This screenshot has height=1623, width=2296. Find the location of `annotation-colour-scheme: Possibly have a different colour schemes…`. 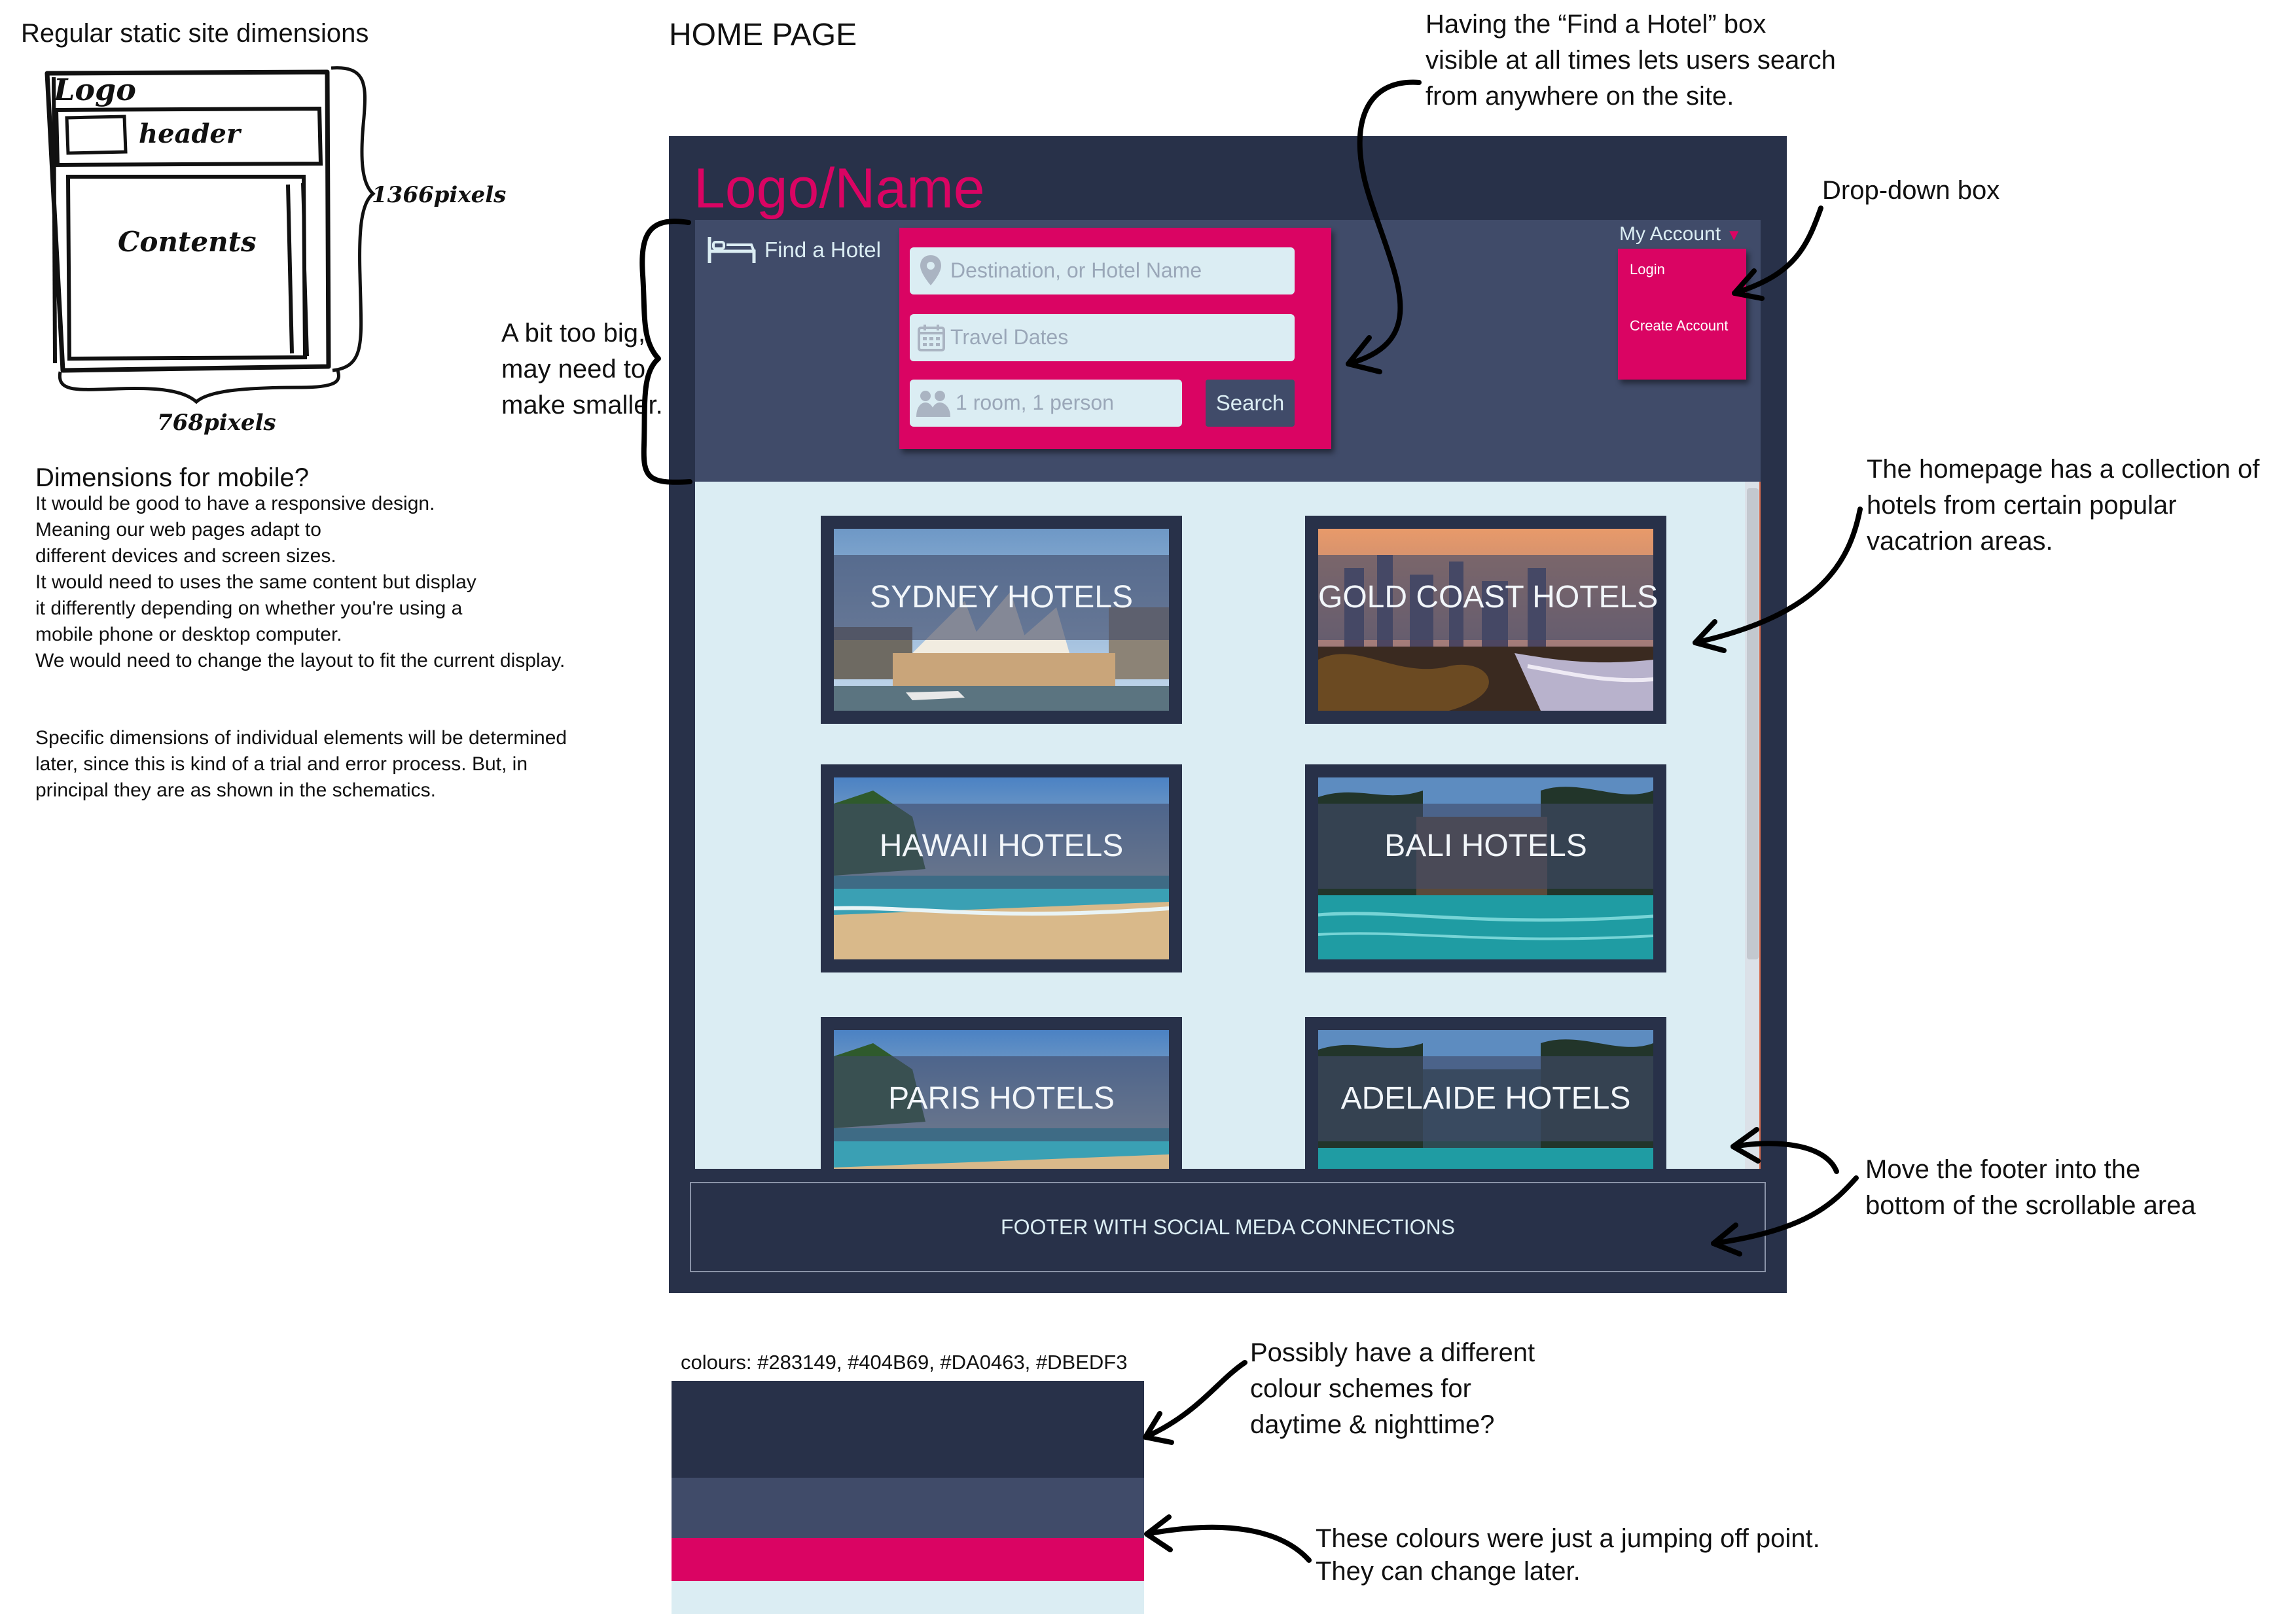

annotation-colour-scheme: Possibly have a different colour schemes… is located at coordinates (1392, 1389).